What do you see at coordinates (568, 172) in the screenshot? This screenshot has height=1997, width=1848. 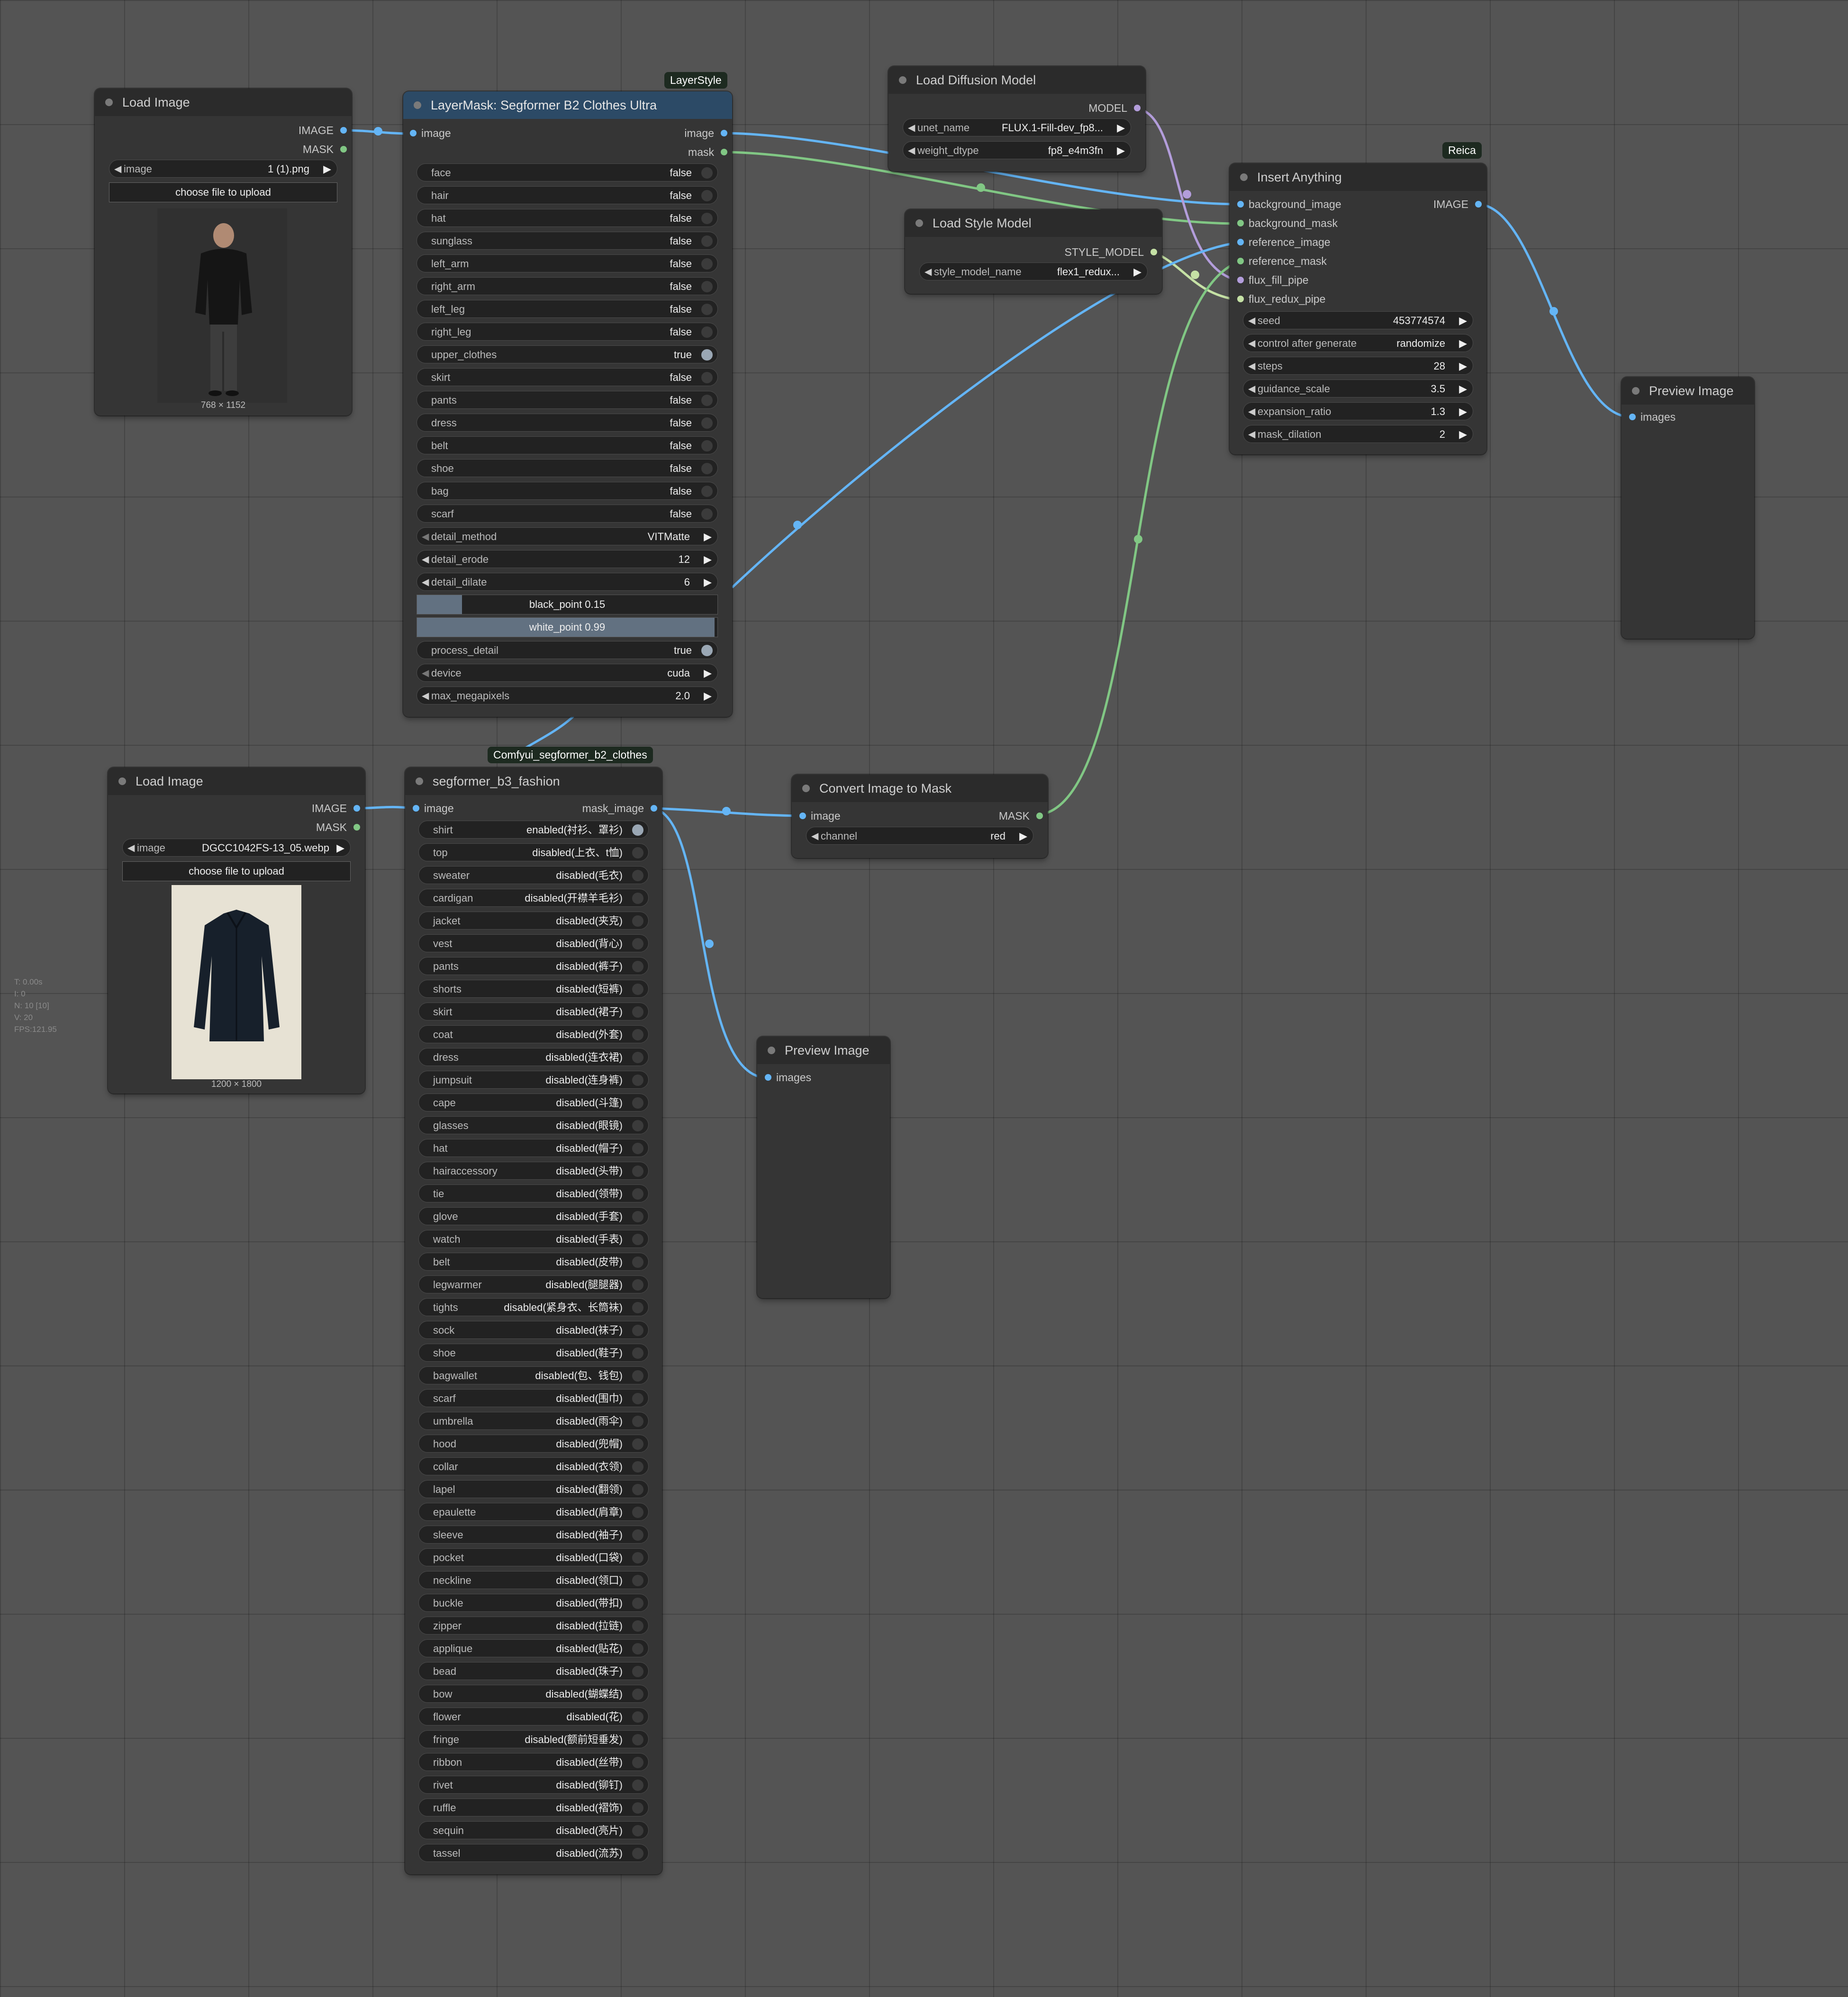 I see `toggle-face: face false` at bounding box center [568, 172].